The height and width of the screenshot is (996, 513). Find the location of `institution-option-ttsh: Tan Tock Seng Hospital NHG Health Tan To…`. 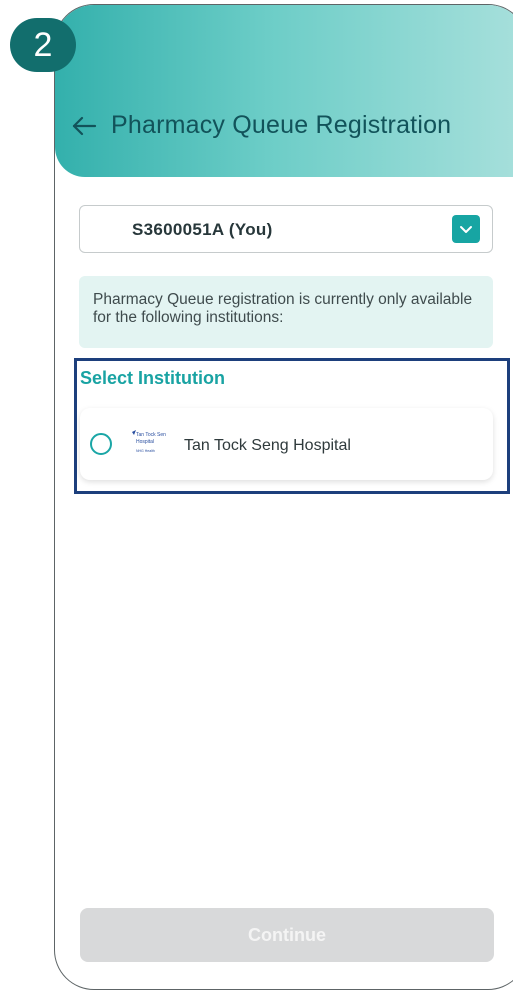

institution-option-ttsh: Tan Tock Seng Hospital NHG Health Tan To… is located at coordinates (286, 444).